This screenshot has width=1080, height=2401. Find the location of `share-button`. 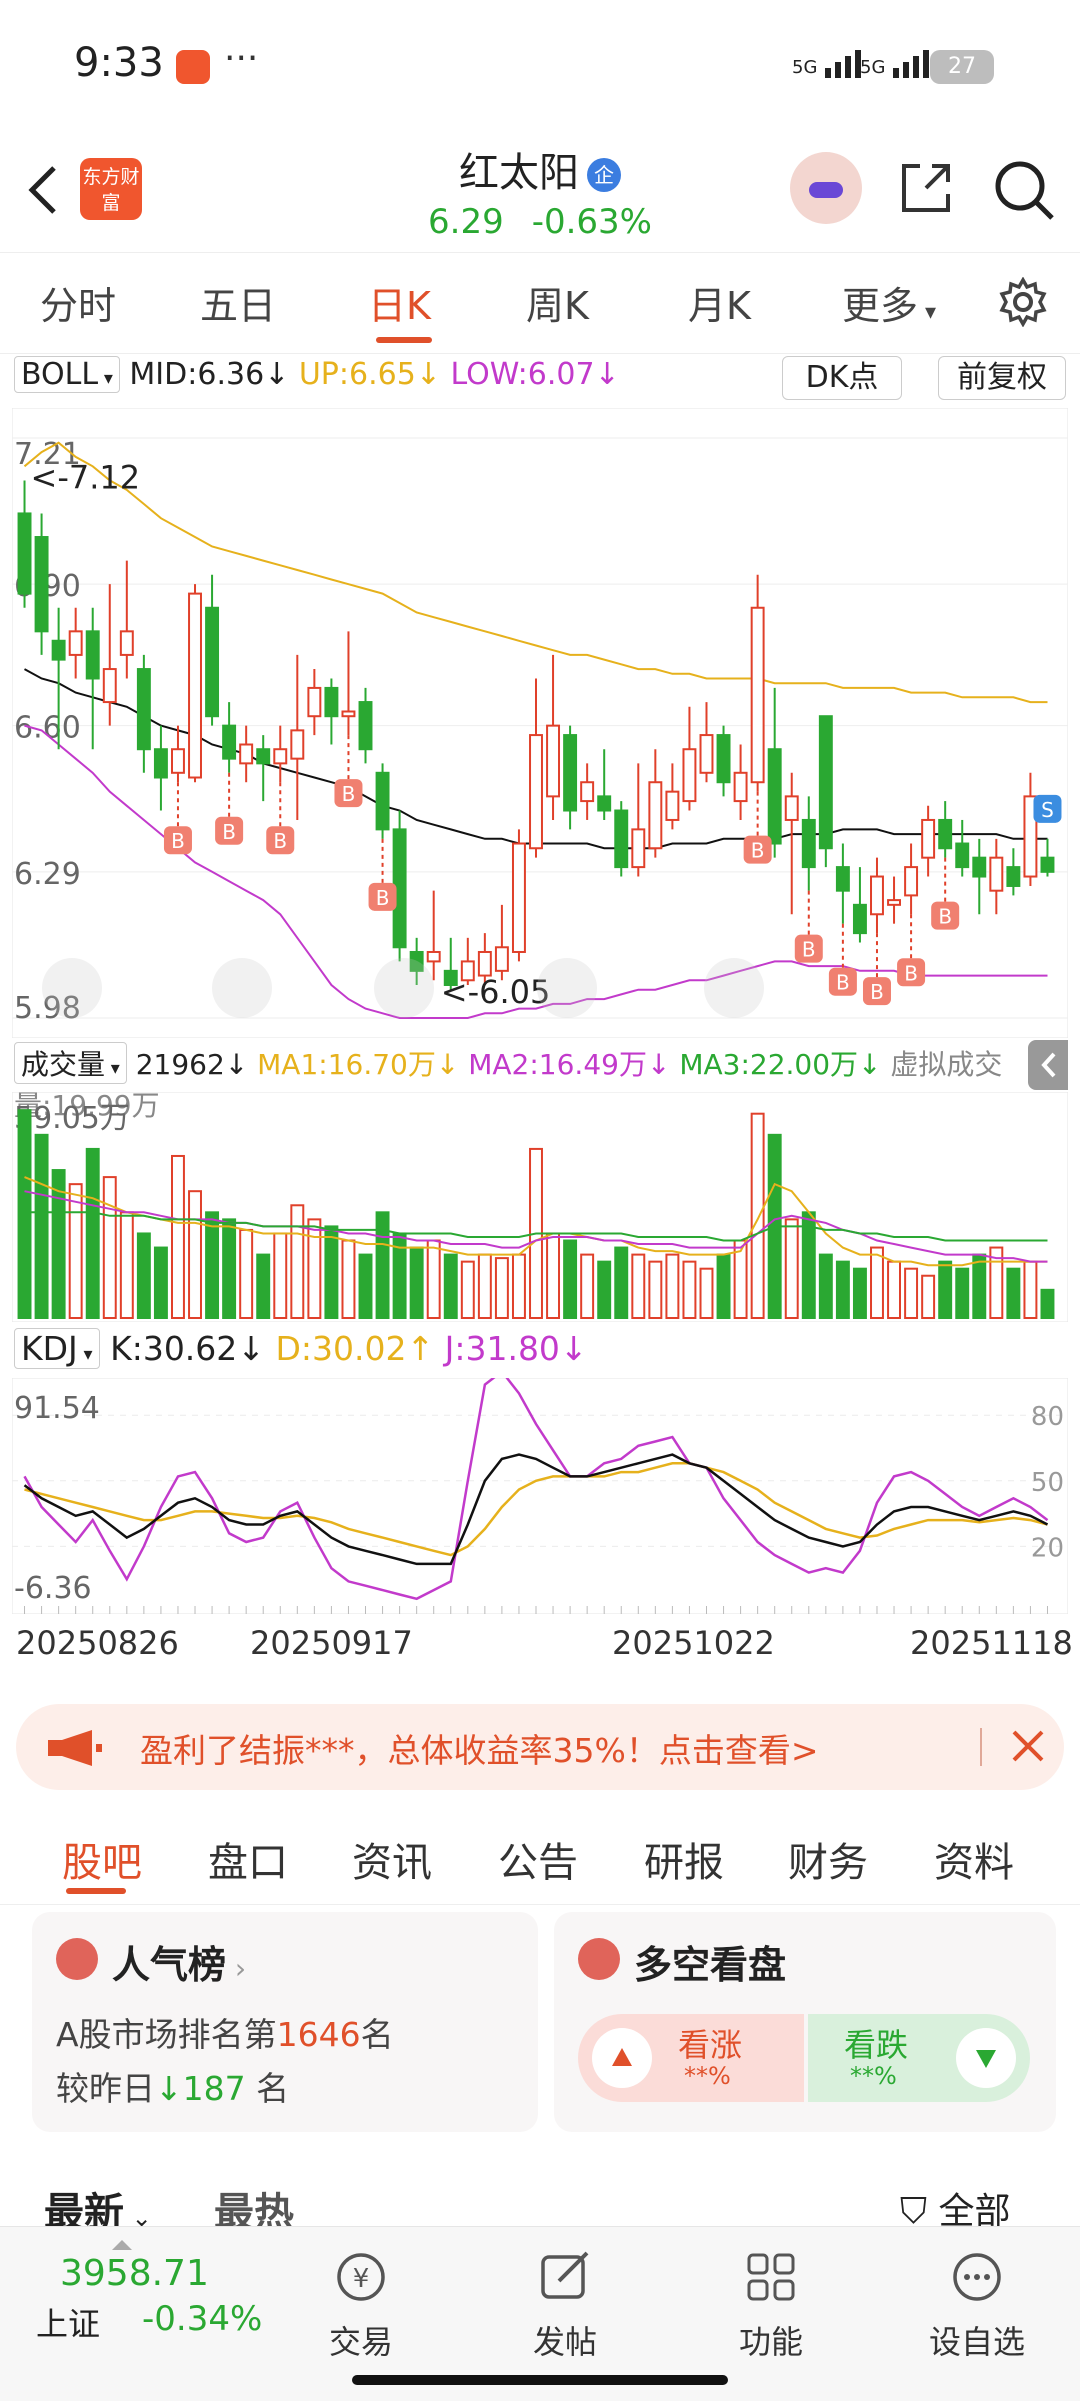

share-button is located at coordinates (926, 188).